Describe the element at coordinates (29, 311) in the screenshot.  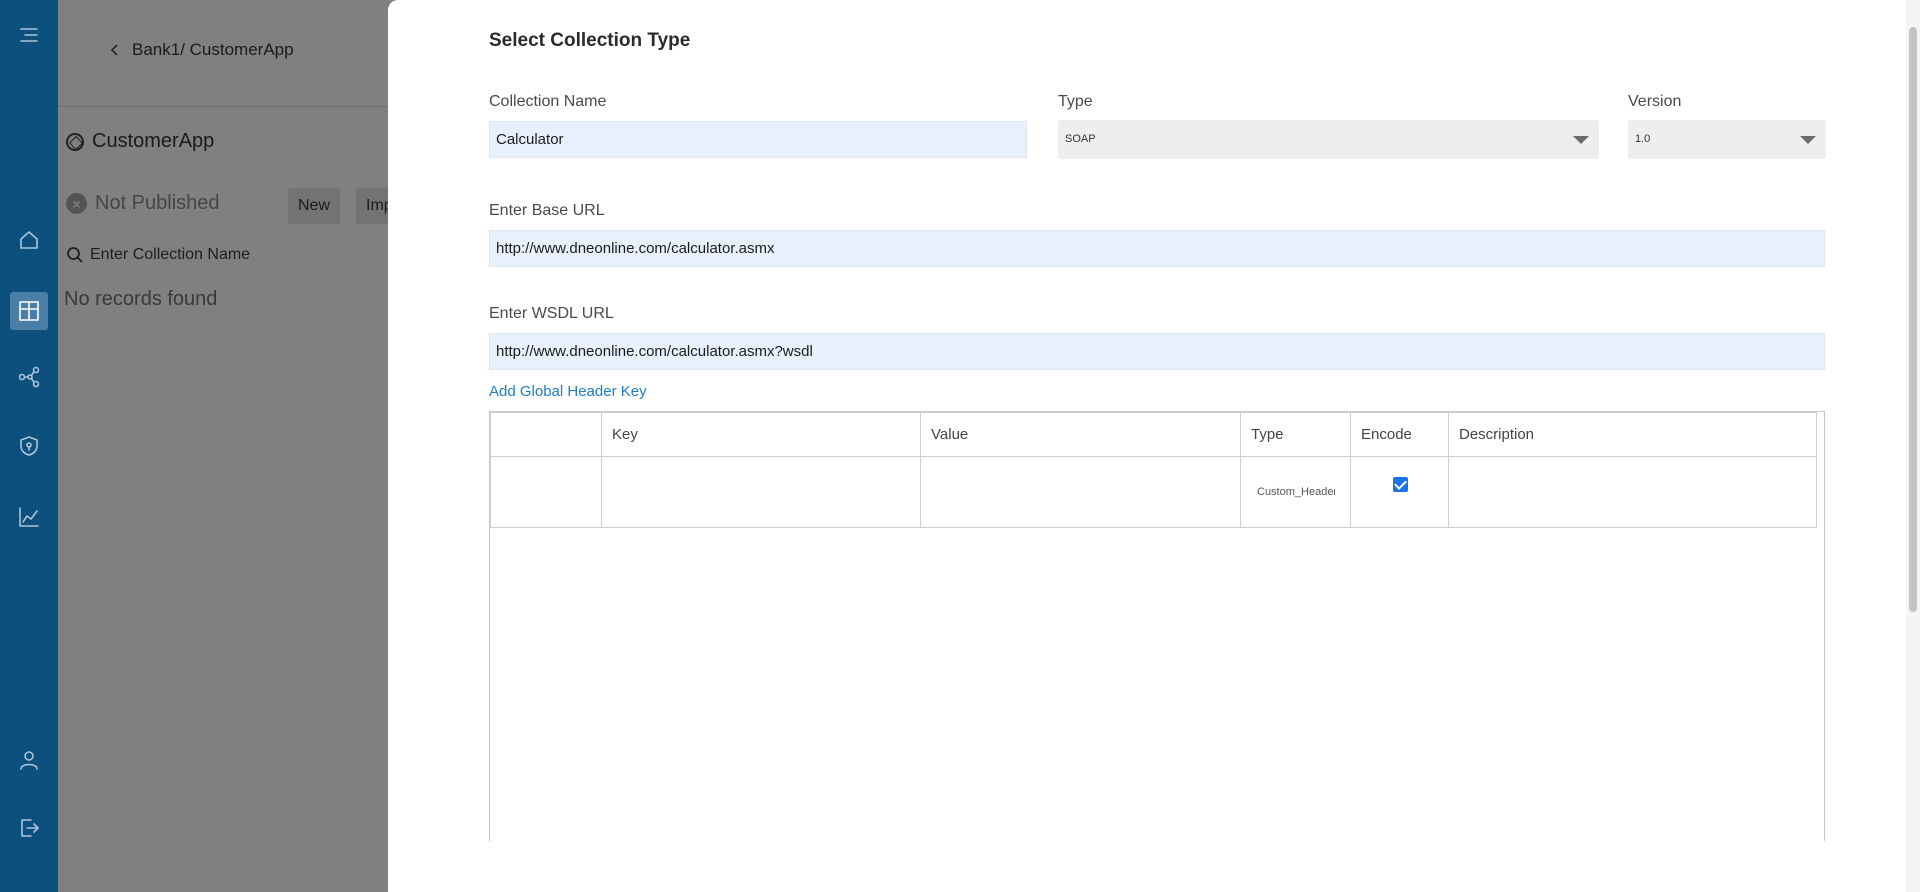
I see `dashboard-icon` at that location.